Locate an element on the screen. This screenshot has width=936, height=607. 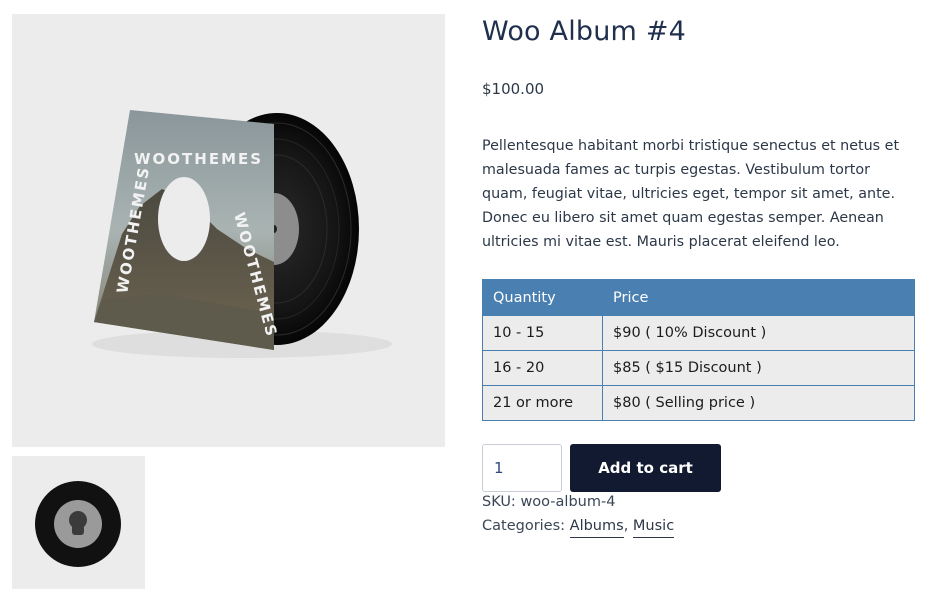
sku-label: SKU: is located at coordinates (499, 502).